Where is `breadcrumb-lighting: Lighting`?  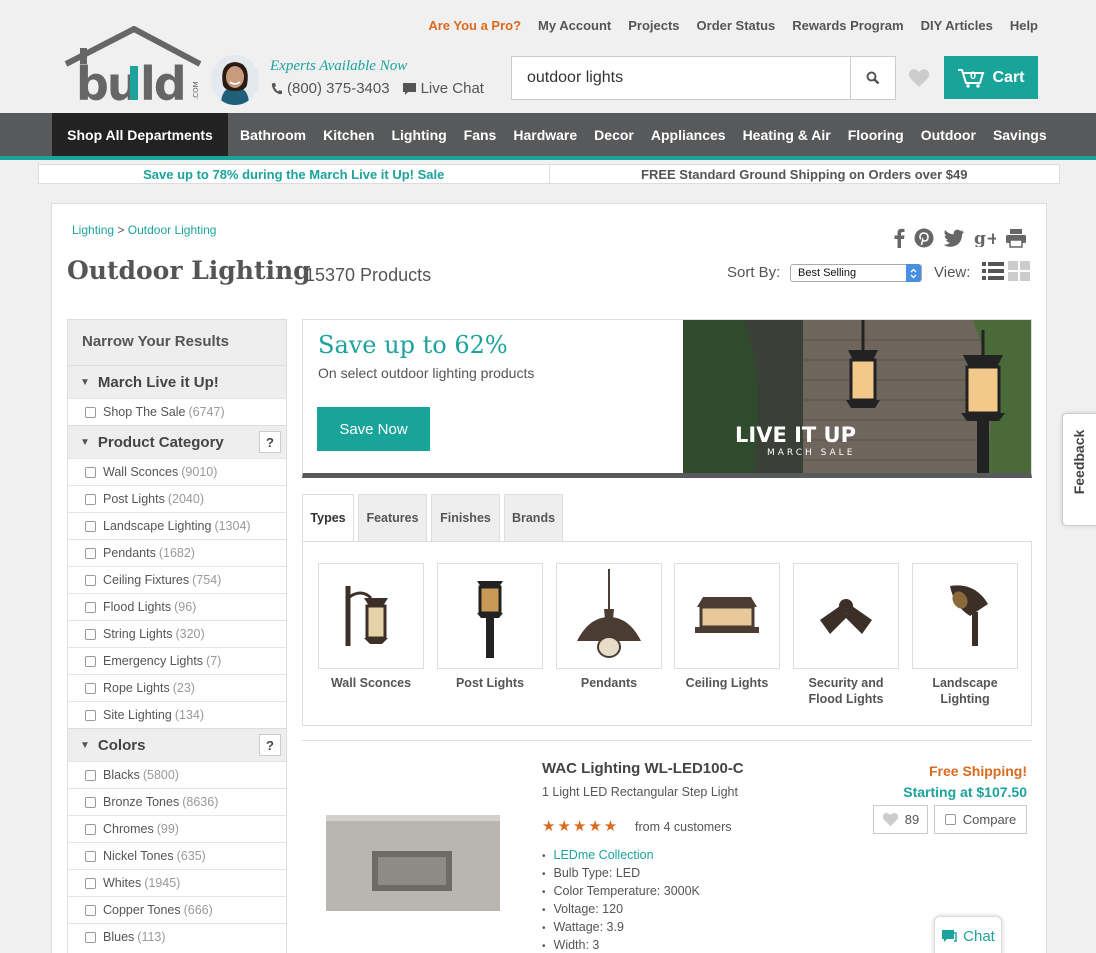 breadcrumb-lighting: Lighting is located at coordinates (93, 230).